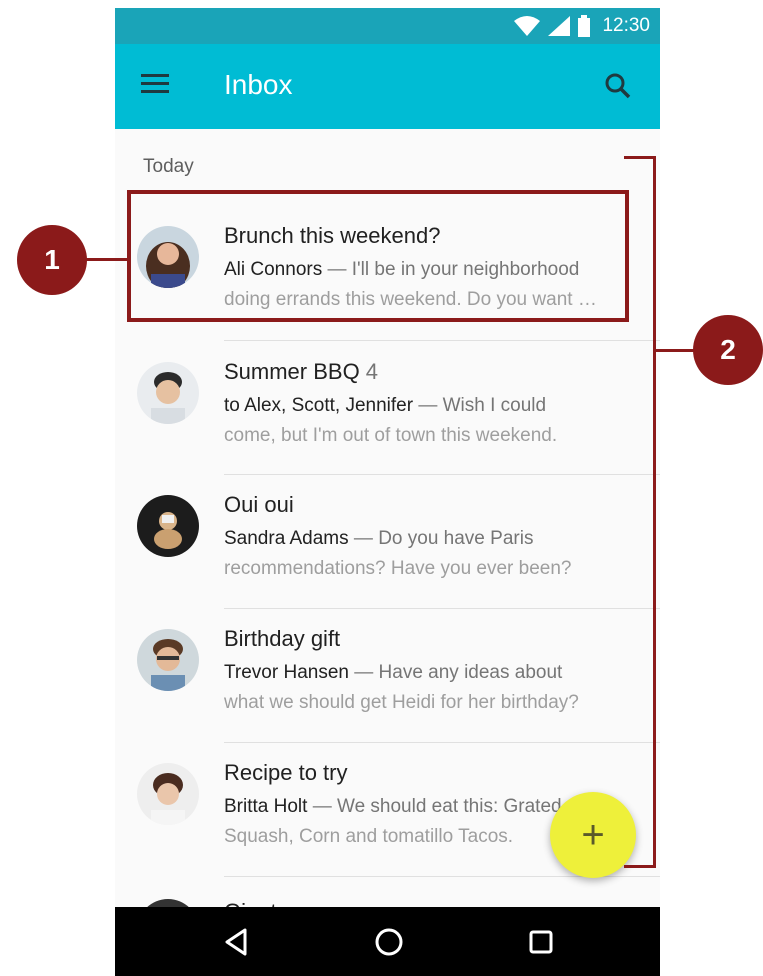  I want to click on callout-highlight-box, so click(378, 256).